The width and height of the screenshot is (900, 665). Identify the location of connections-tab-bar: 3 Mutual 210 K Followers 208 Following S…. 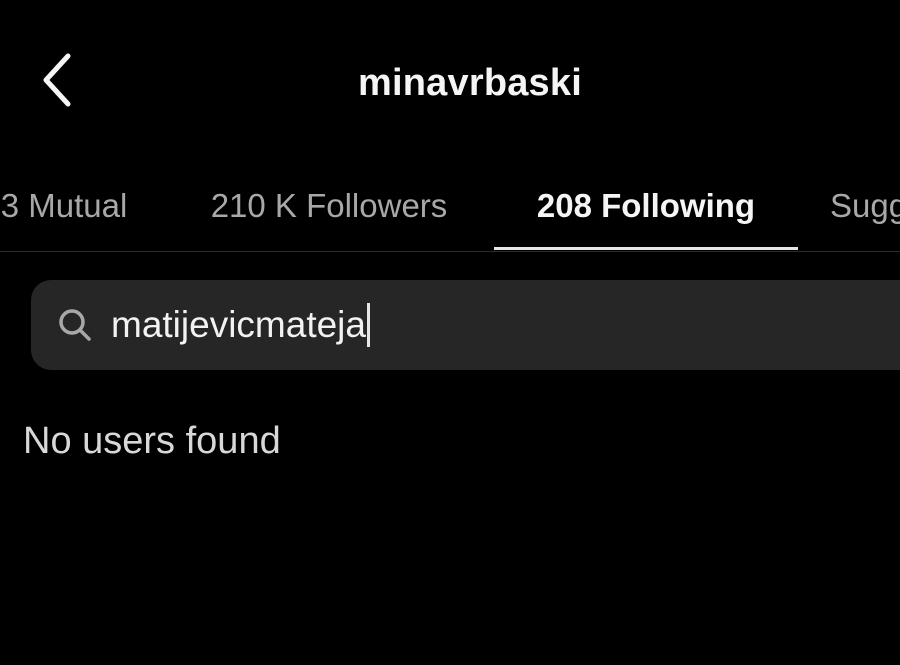
(450, 208).